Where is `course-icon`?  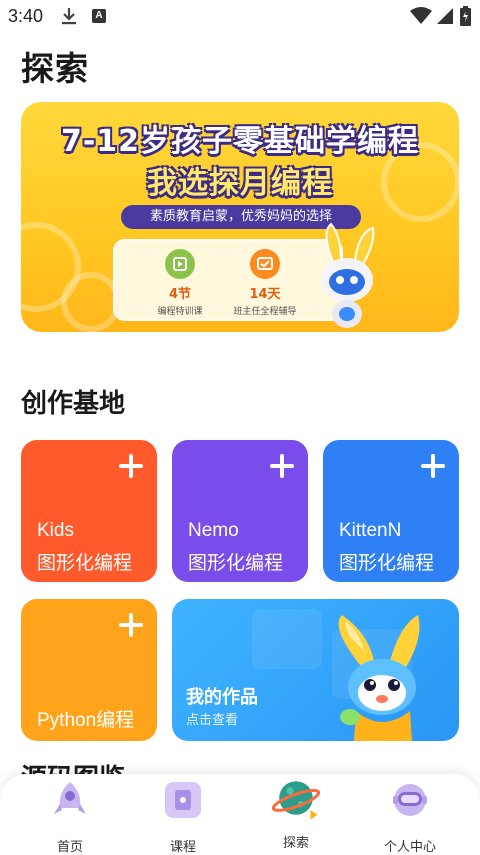 course-icon is located at coordinates (183, 800).